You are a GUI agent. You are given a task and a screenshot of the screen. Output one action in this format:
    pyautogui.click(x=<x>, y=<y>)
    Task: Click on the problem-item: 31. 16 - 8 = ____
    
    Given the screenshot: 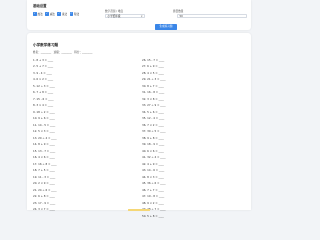 What is the action you would take?
    pyautogui.click(x=153, y=92)
    